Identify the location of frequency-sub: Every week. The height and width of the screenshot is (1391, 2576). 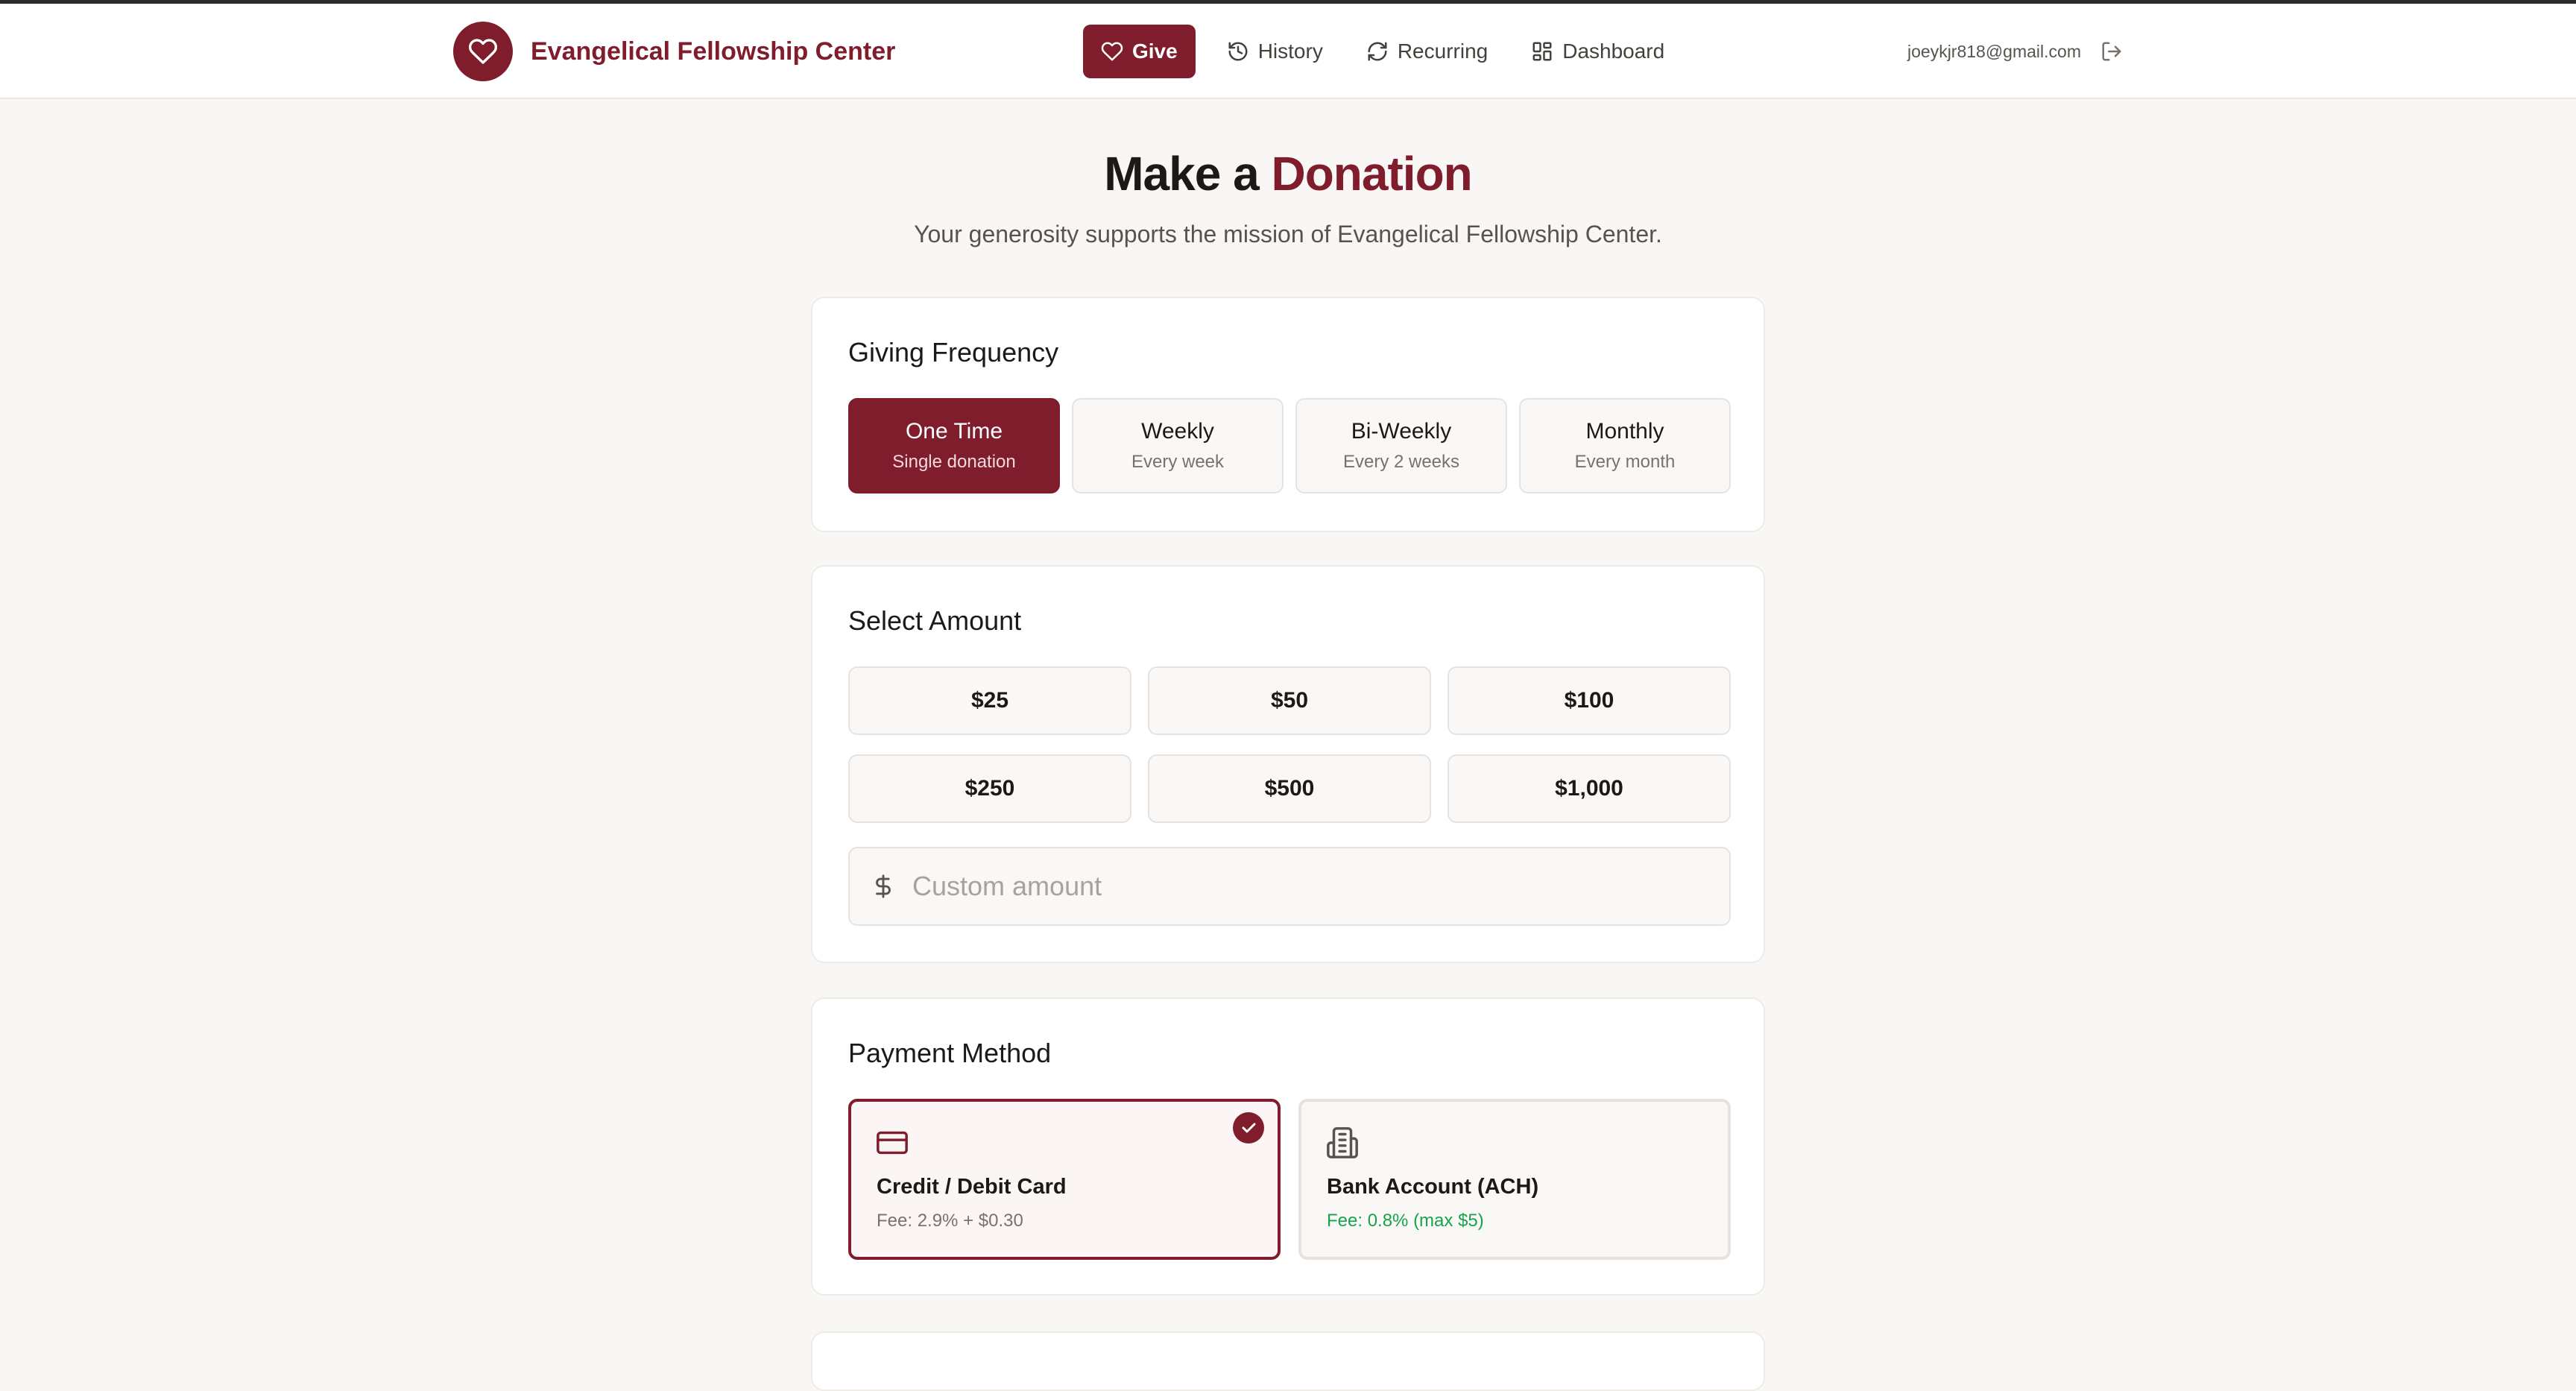
(1178, 462).